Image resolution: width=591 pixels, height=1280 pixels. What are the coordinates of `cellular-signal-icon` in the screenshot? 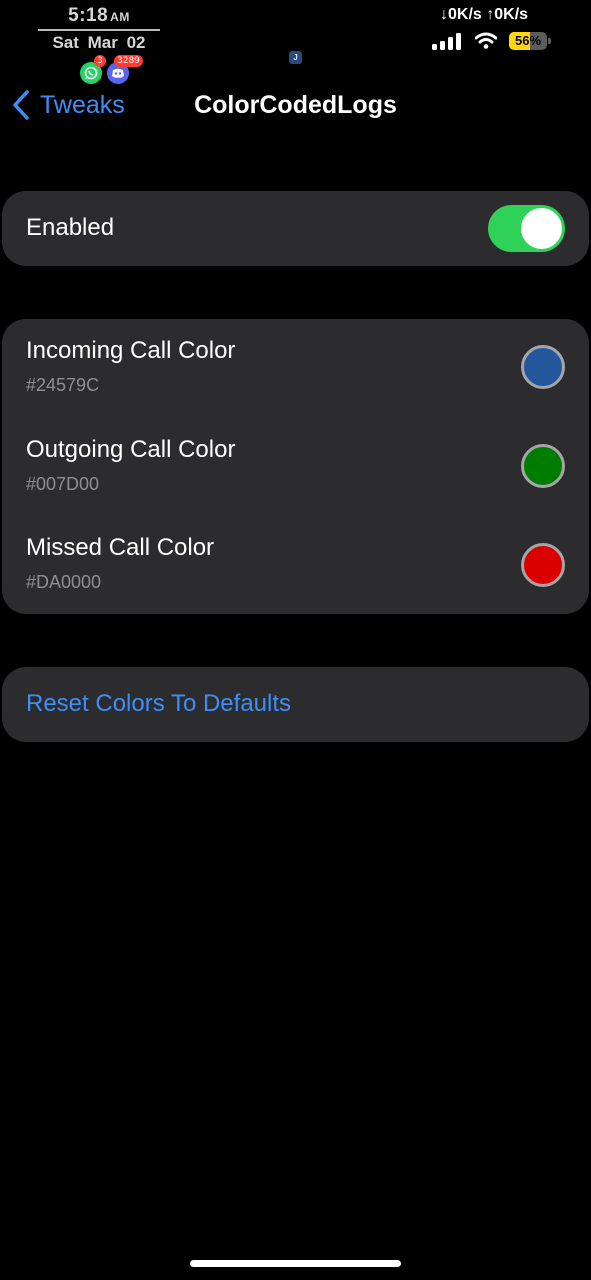 It's located at (446, 41).